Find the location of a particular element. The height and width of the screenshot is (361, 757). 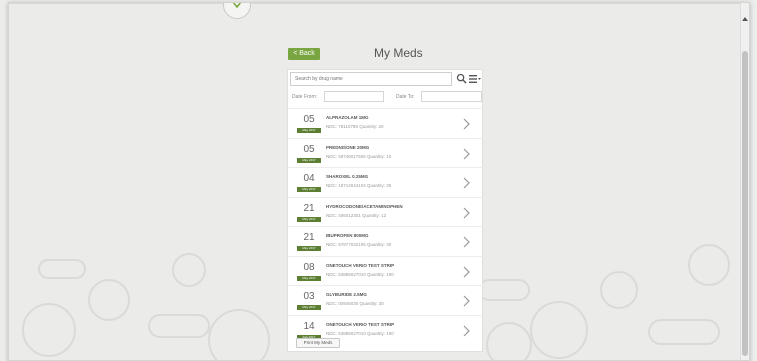

med-day: 14 is located at coordinates (309, 326).